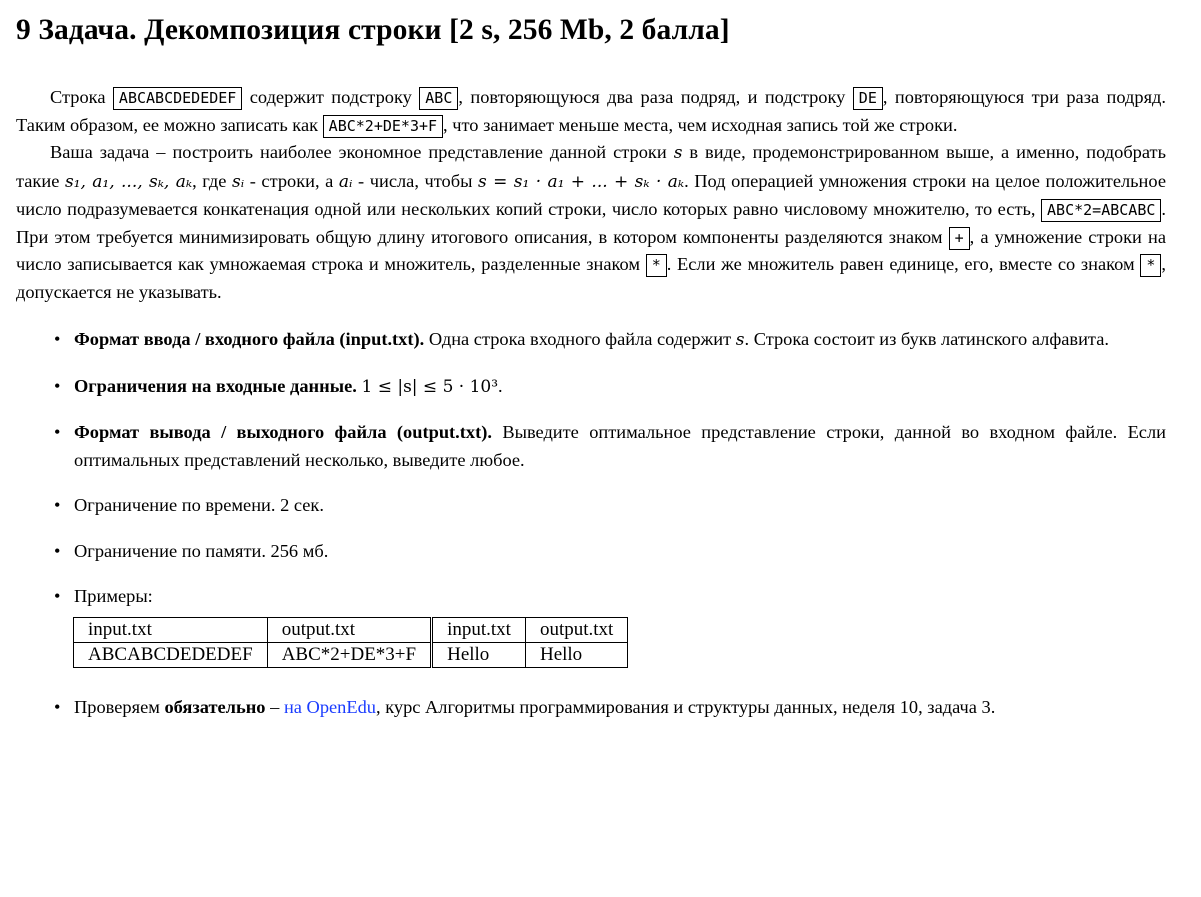 The image size is (1201, 897). Describe the element at coordinates (170, 654) in the screenshot. I see `table-cell: ABCABCDEDEDEF` at that location.